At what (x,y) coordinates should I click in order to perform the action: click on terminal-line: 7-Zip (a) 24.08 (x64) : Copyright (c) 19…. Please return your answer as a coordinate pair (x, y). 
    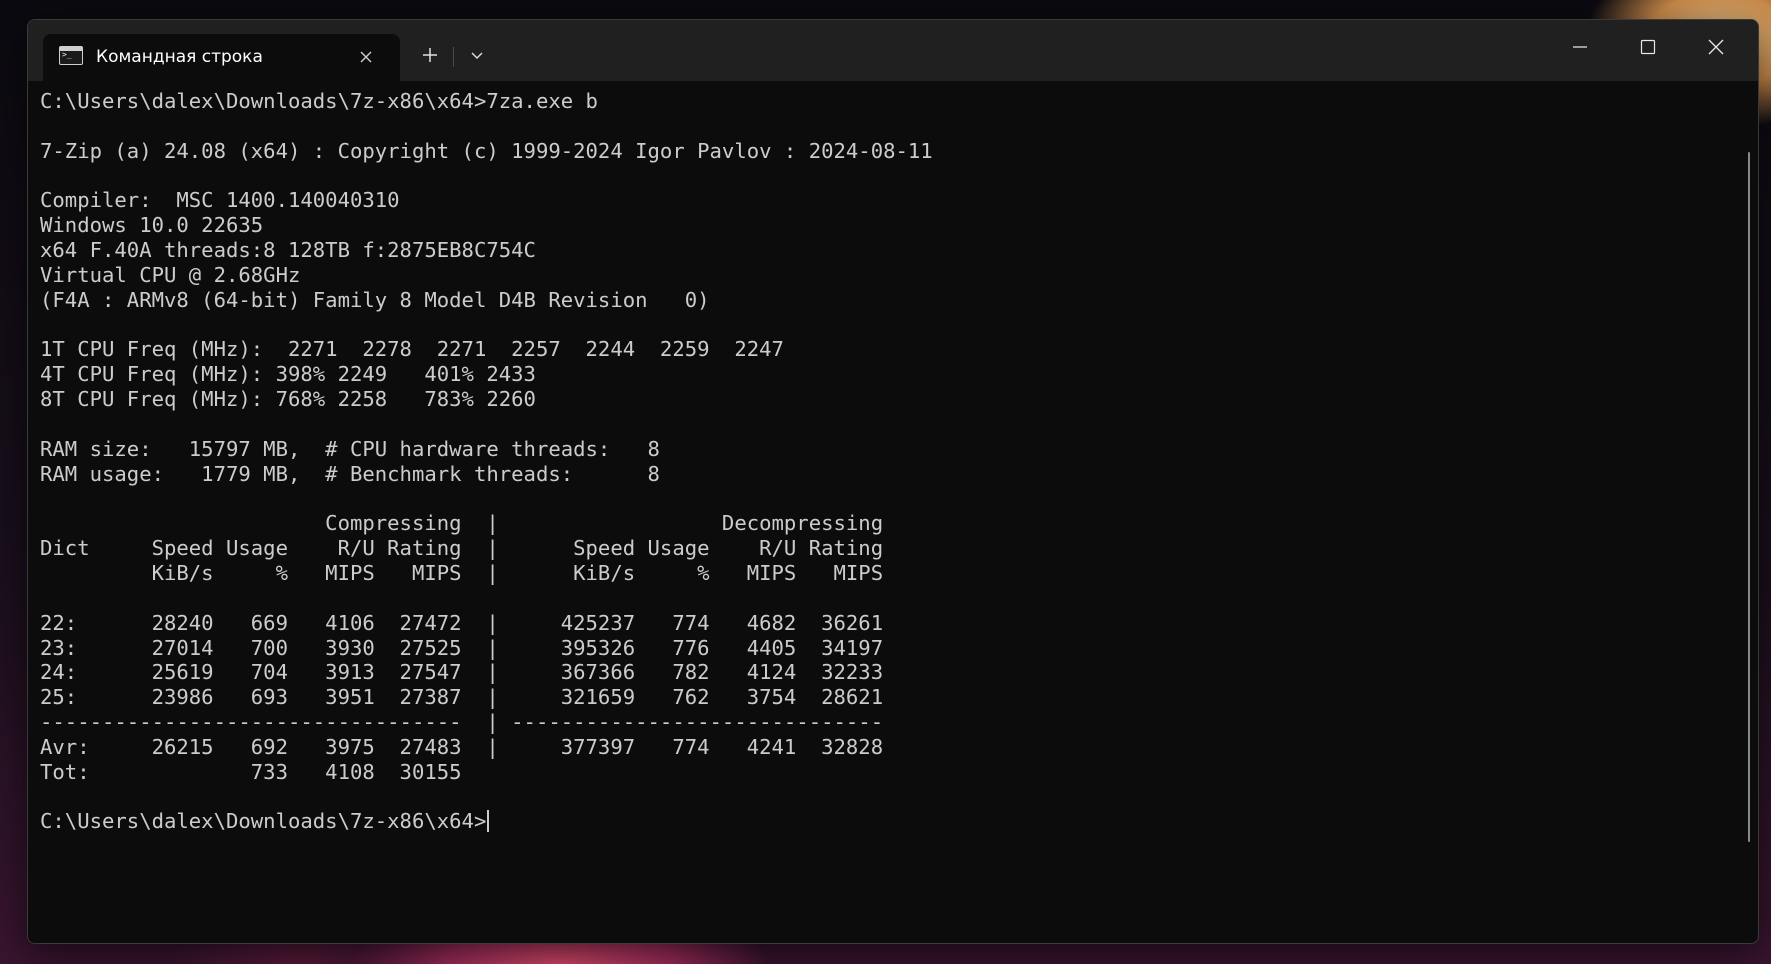
    Looking at the image, I should click on (486, 150).